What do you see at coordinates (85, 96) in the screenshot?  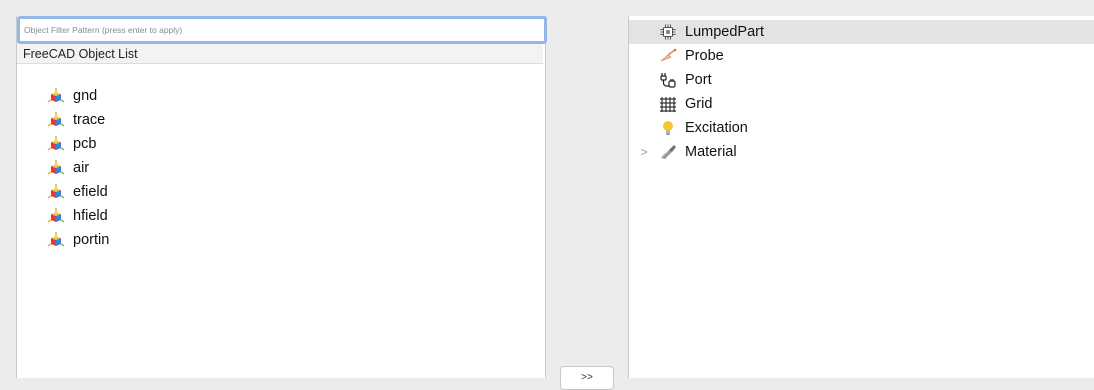 I see `list-item-label: gnd` at bounding box center [85, 96].